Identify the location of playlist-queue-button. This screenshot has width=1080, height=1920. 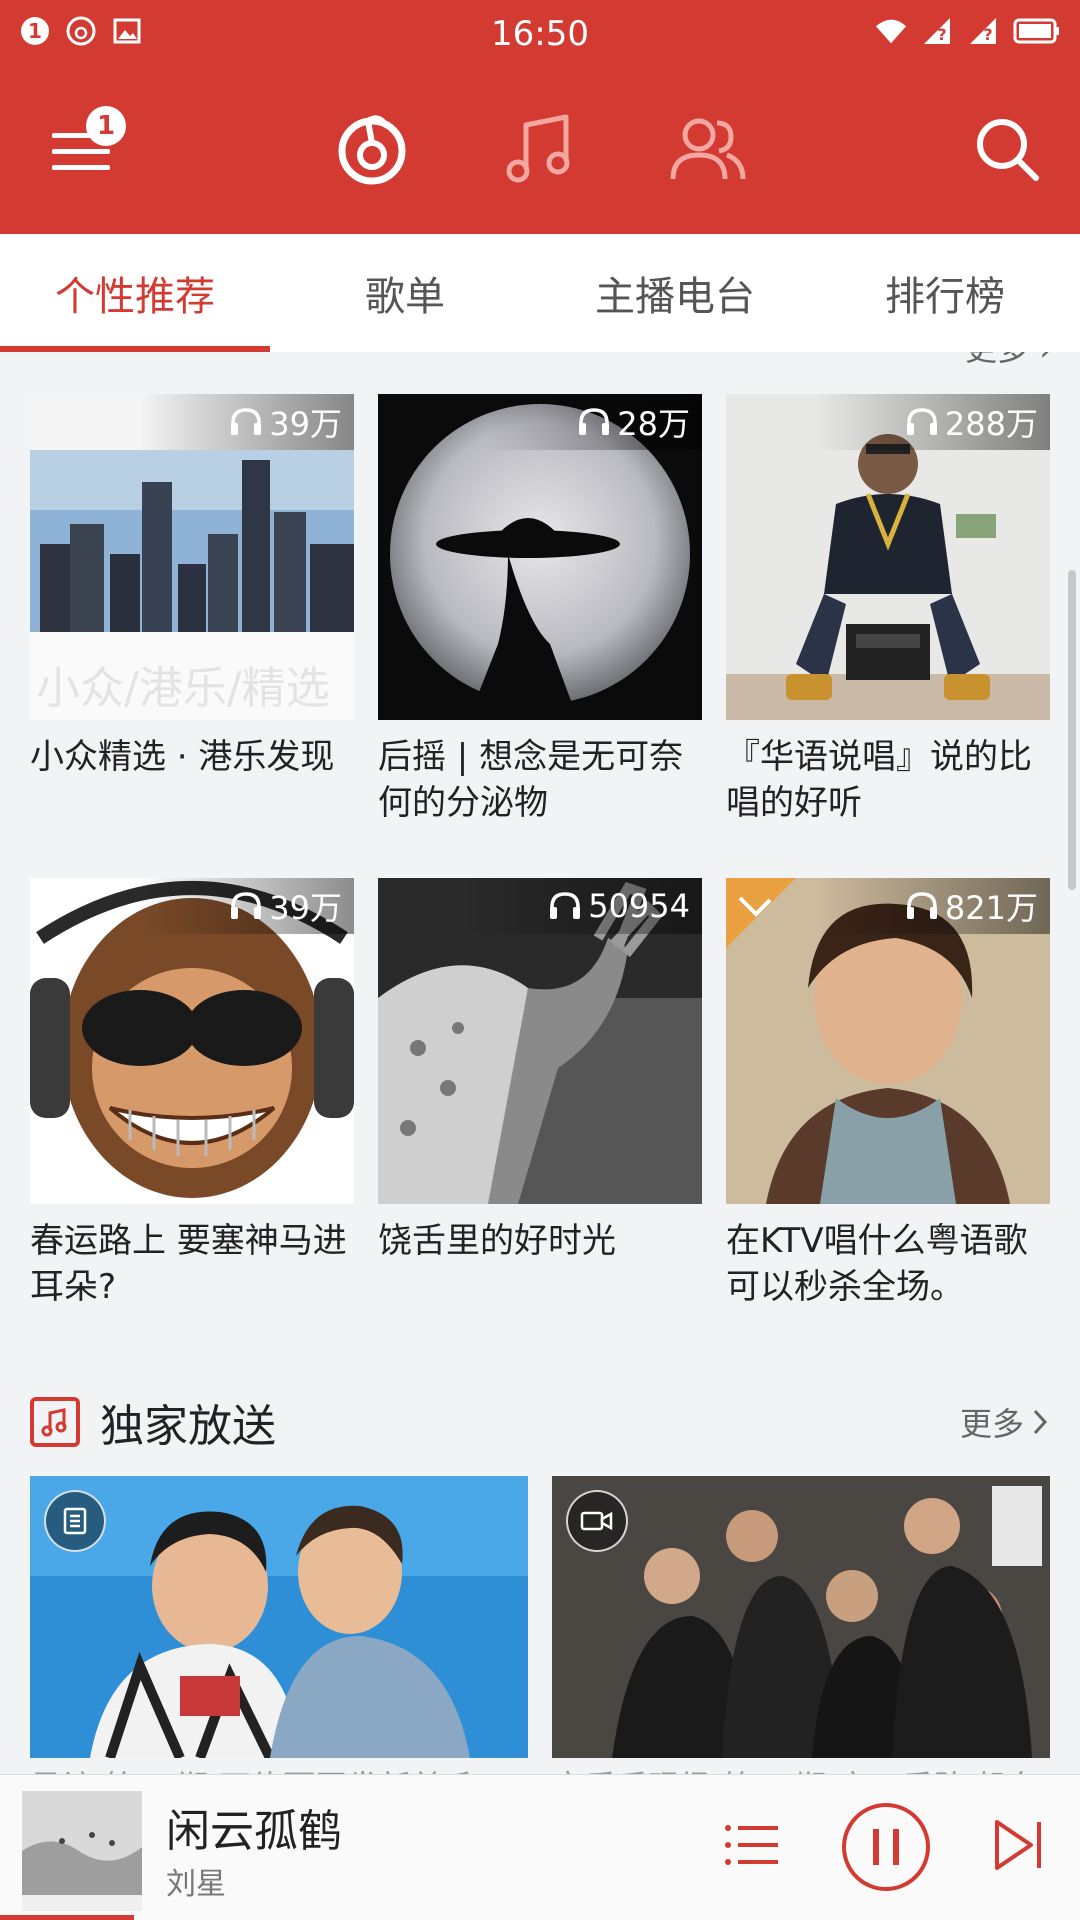
(752, 1845).